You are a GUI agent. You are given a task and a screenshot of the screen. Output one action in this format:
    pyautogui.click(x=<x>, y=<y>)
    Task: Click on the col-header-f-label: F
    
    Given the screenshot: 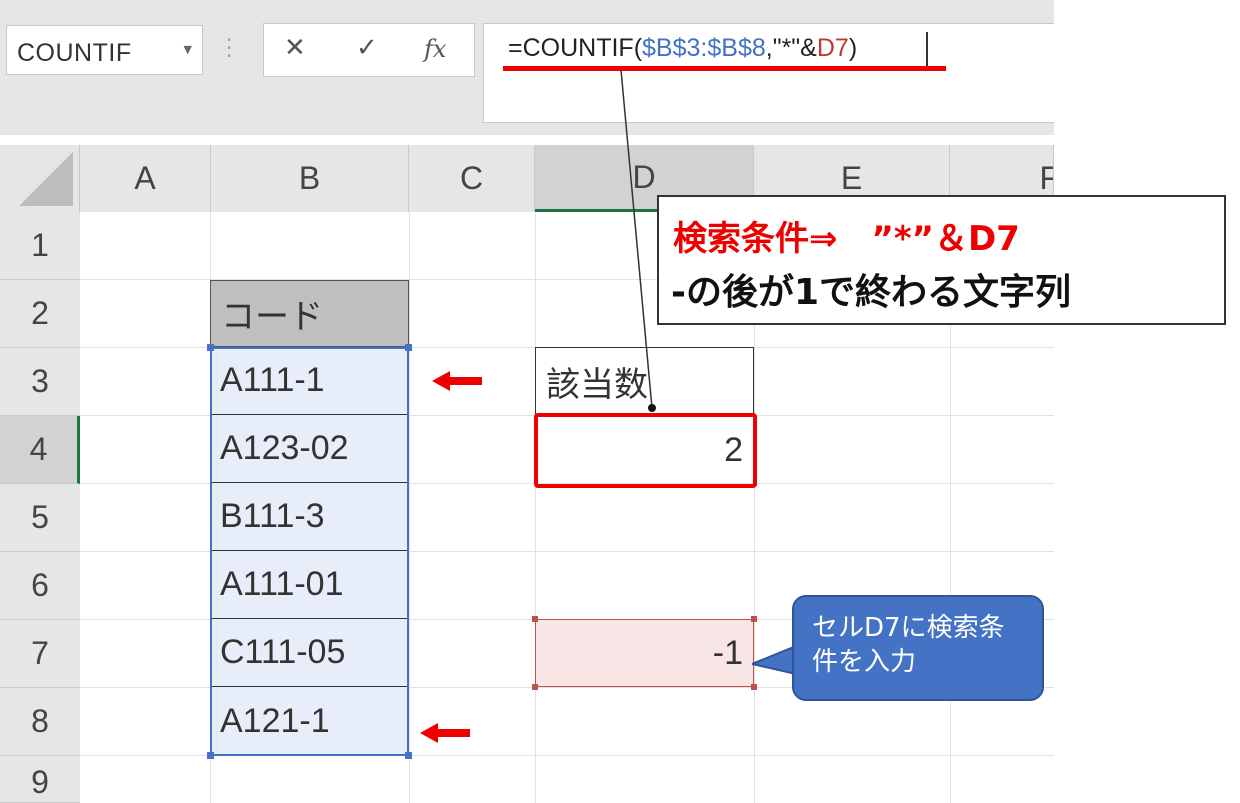 What is the action you would take?
    pyautogui.click(x=1046, y=178)
    